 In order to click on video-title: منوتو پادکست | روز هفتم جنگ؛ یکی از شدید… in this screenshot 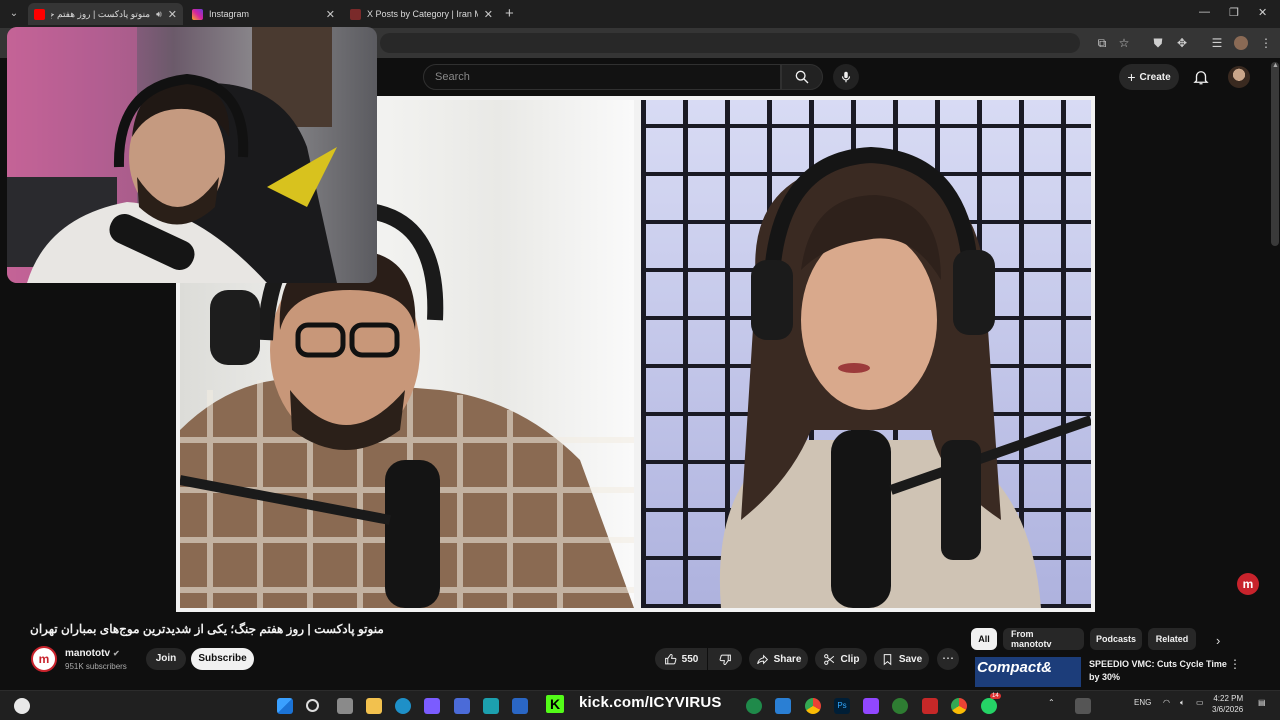, I will do `click(207, 629)`.